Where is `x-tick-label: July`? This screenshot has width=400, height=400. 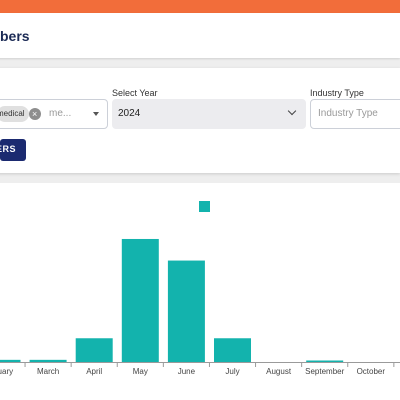 x-tick-label: July is located at coordinates (232, 371).